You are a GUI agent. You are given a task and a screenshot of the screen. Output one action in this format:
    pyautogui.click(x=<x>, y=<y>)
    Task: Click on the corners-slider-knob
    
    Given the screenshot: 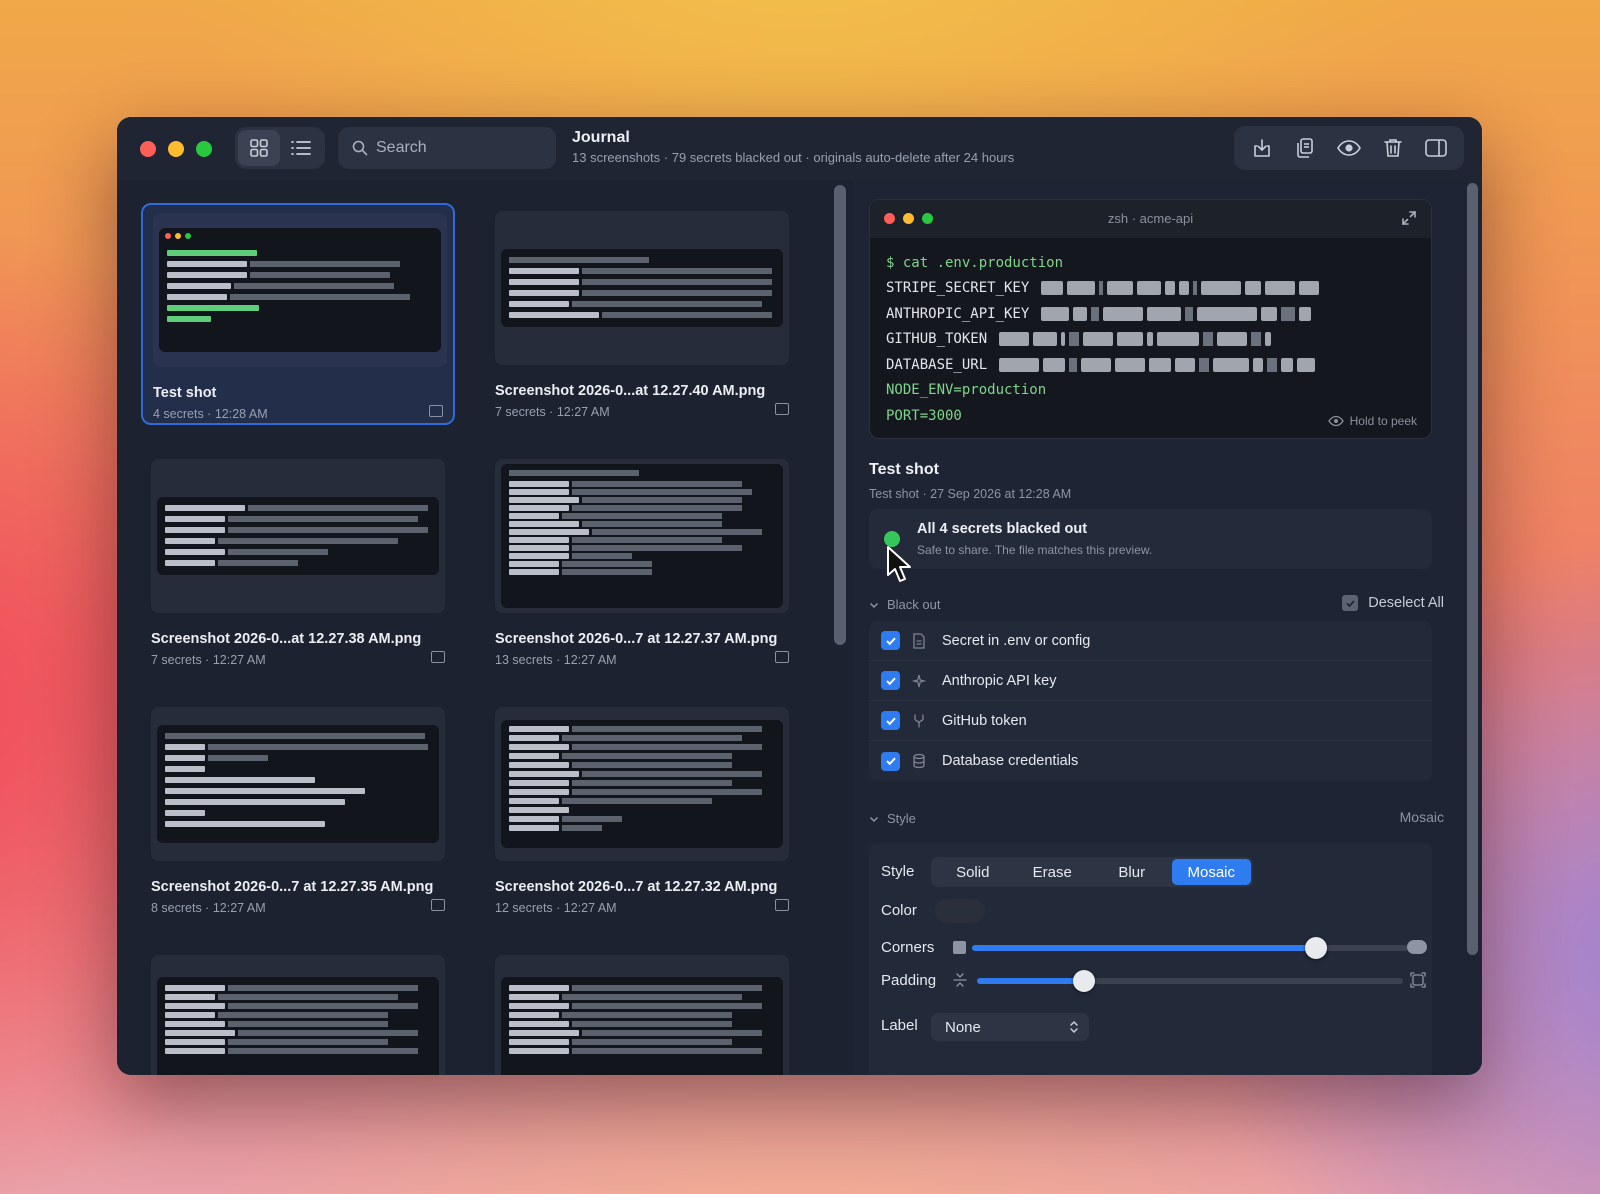 What is the action you would take?
    pyautogui.click(x=1316, y=948)
    